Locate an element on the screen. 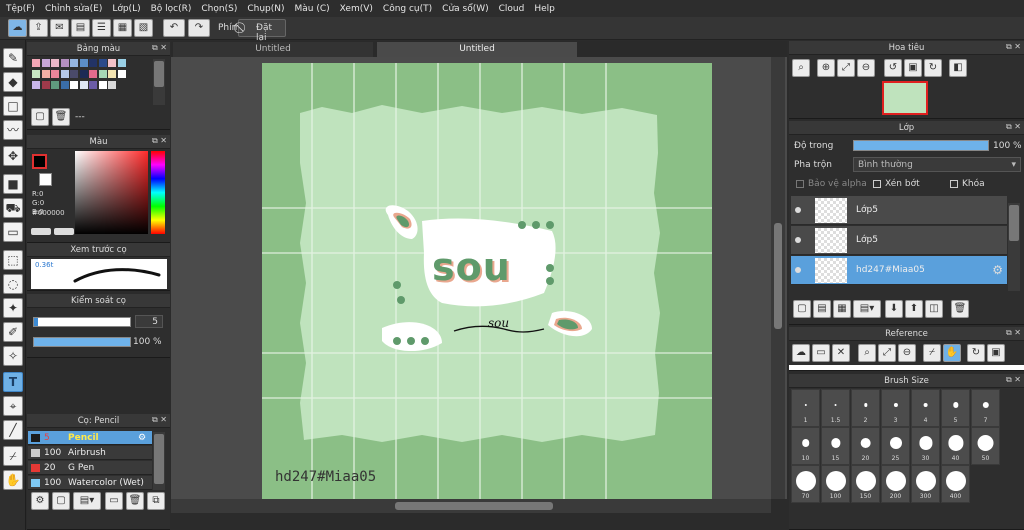  lock-checkbox is located at coordinates (954, 184).